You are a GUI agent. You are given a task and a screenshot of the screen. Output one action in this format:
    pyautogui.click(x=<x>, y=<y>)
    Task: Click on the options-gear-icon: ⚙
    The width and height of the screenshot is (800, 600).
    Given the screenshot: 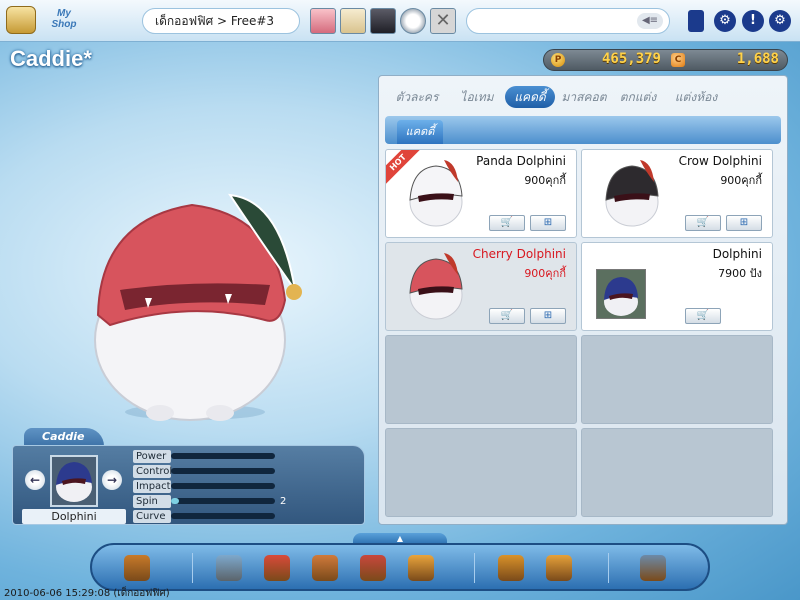 What is the action you would take?
    pyautogui.click(x=780, y=21)
    